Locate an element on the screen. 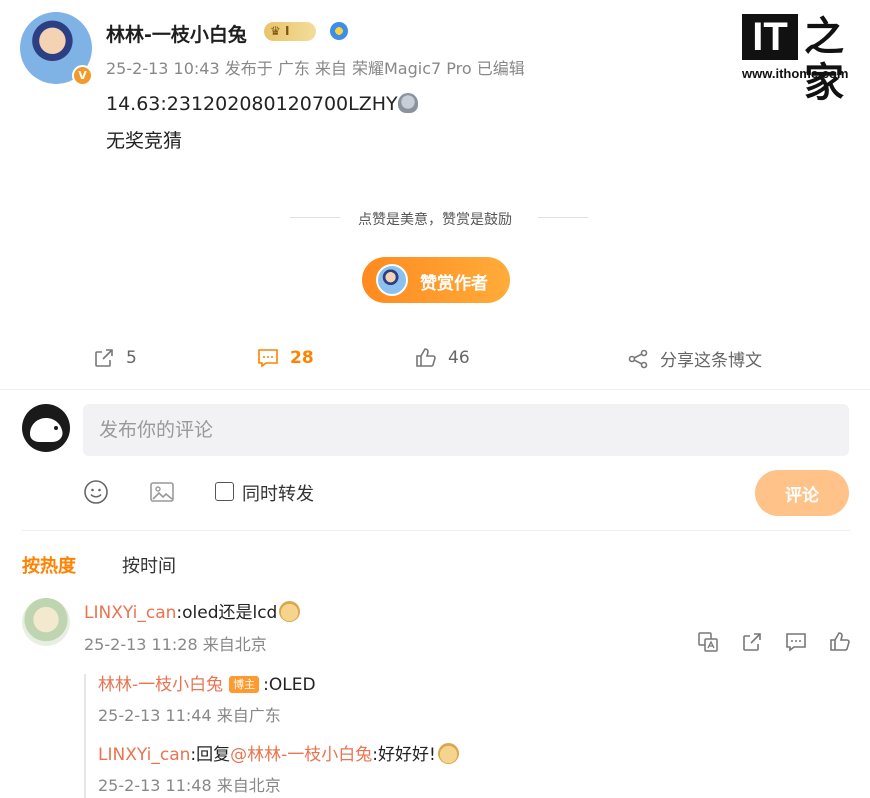 This screenshot has width=870, height=798. reply-mention: @林林-一枝小白兔 is located at coordinates (301, 755).